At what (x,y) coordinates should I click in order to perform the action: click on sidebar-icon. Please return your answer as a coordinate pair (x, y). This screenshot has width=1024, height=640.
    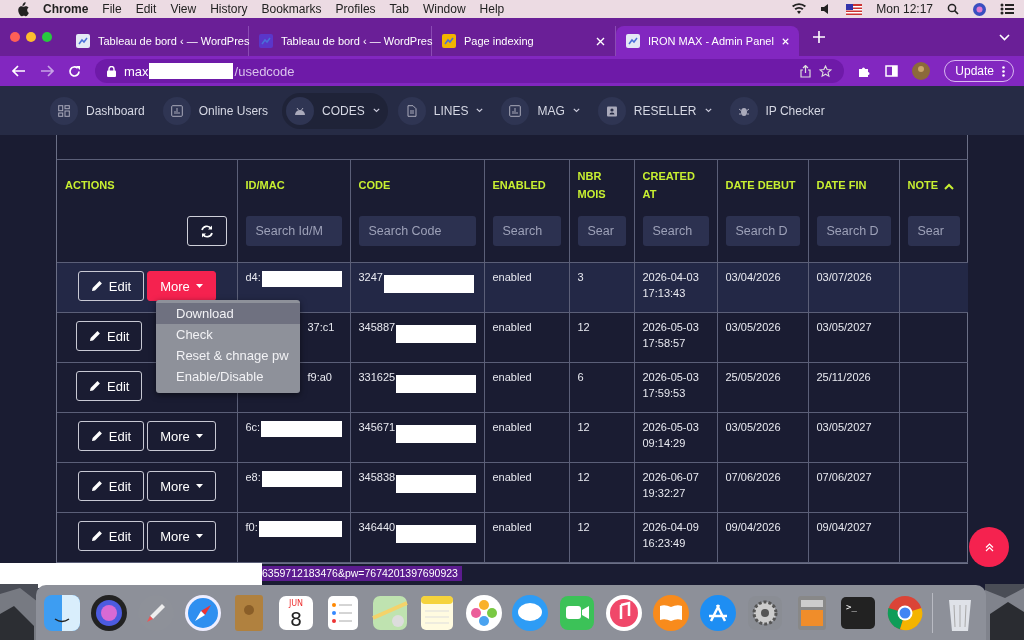
    Looking at the image, I should click on (892, 71).